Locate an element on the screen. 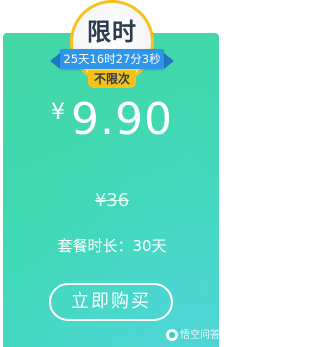  unlimited-times-tag: 不限次 is located at coordinates (112, 79).